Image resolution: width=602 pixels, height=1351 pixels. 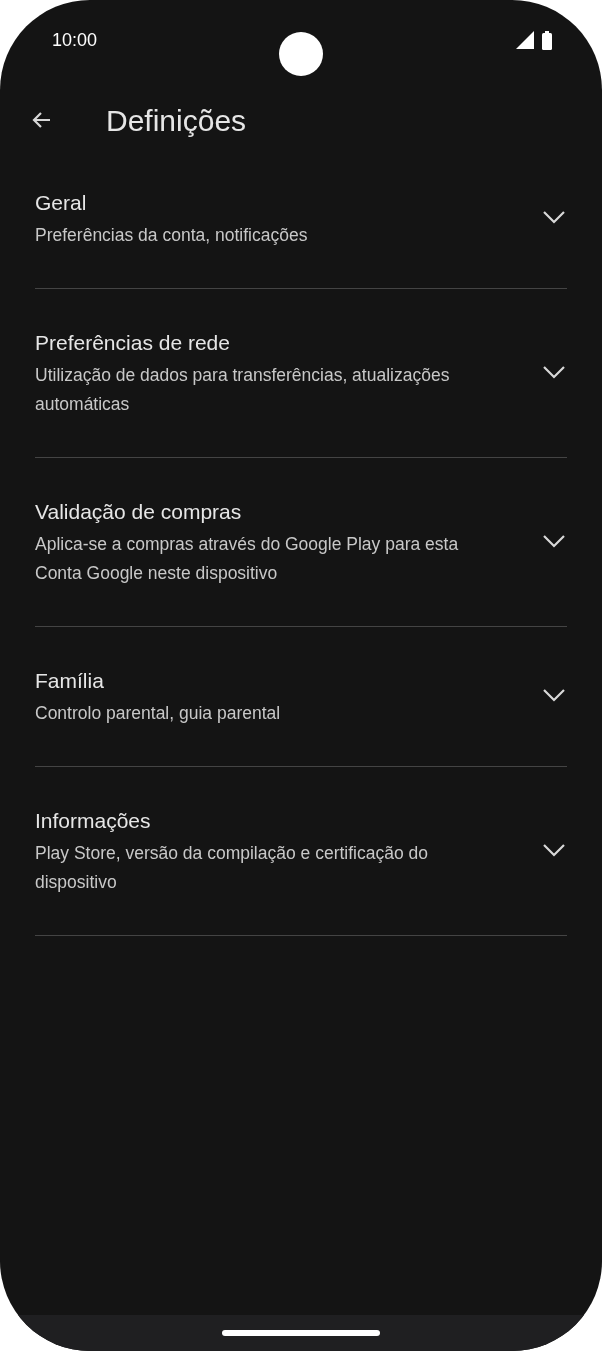 I want to click on section-subtitle: Controlo parental, guia parental, so click(x=158, y=713).